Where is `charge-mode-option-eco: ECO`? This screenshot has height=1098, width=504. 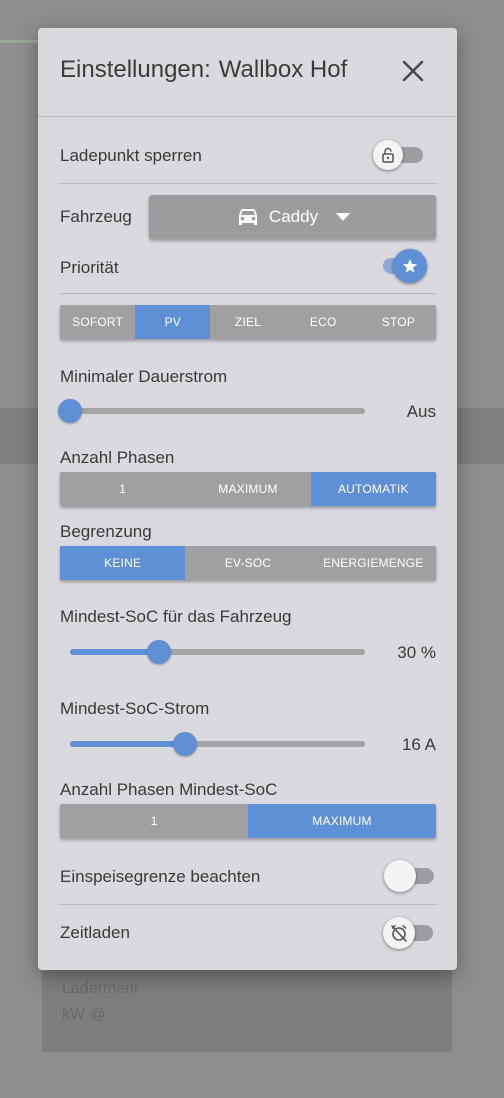 charge-mode-option-eco: ECO is located at coordinates (323, 322).